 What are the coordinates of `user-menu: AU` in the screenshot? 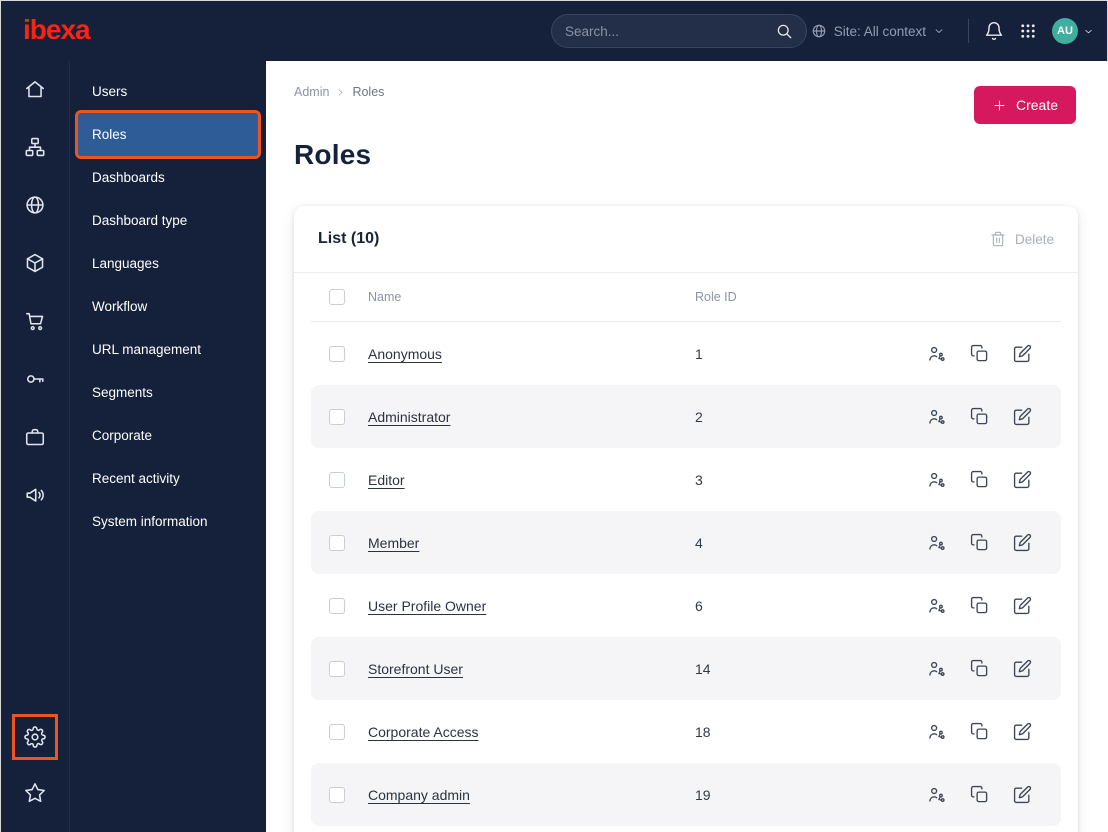 It's located at (1073, 31).